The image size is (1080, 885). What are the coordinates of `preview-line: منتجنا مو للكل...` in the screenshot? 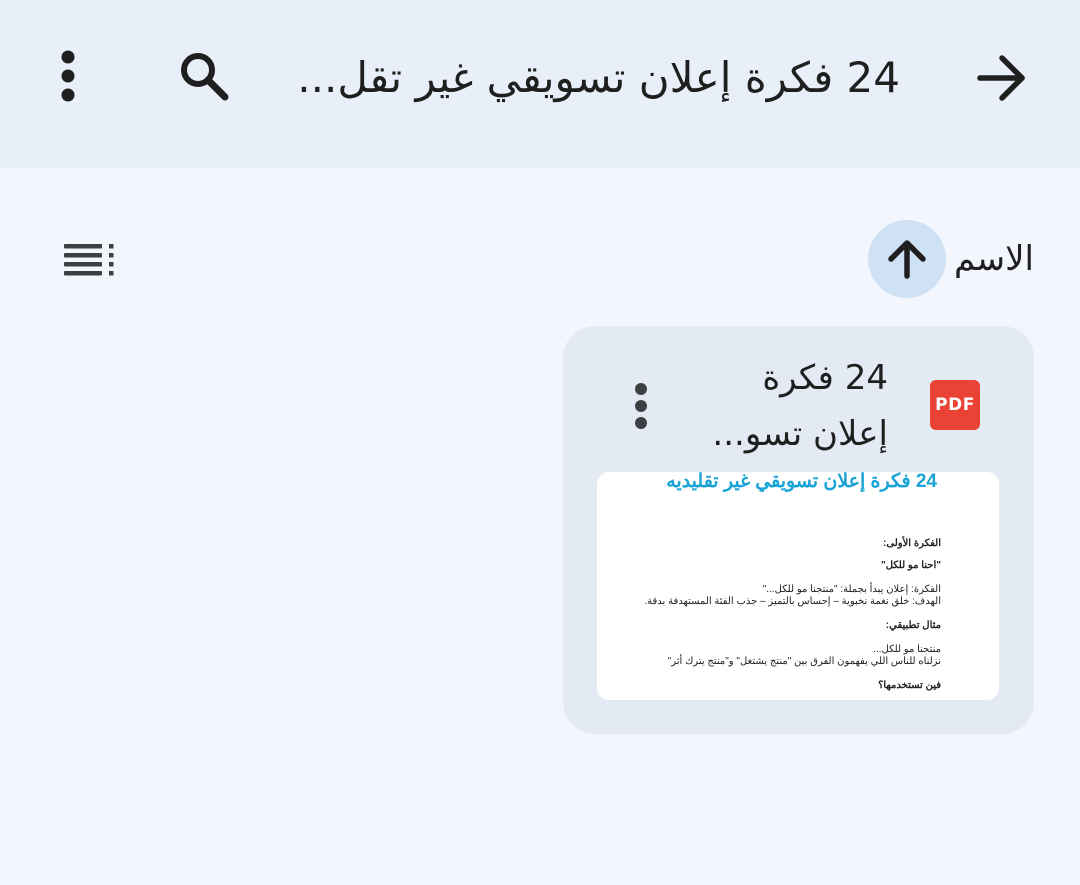 It's located at (907, 649).